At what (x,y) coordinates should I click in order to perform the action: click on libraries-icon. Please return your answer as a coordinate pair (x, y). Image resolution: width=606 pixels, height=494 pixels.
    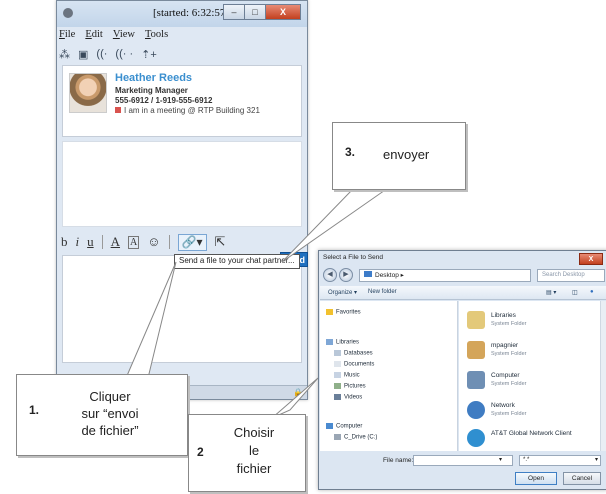
    Looking at the image, I should click on (476, 320).